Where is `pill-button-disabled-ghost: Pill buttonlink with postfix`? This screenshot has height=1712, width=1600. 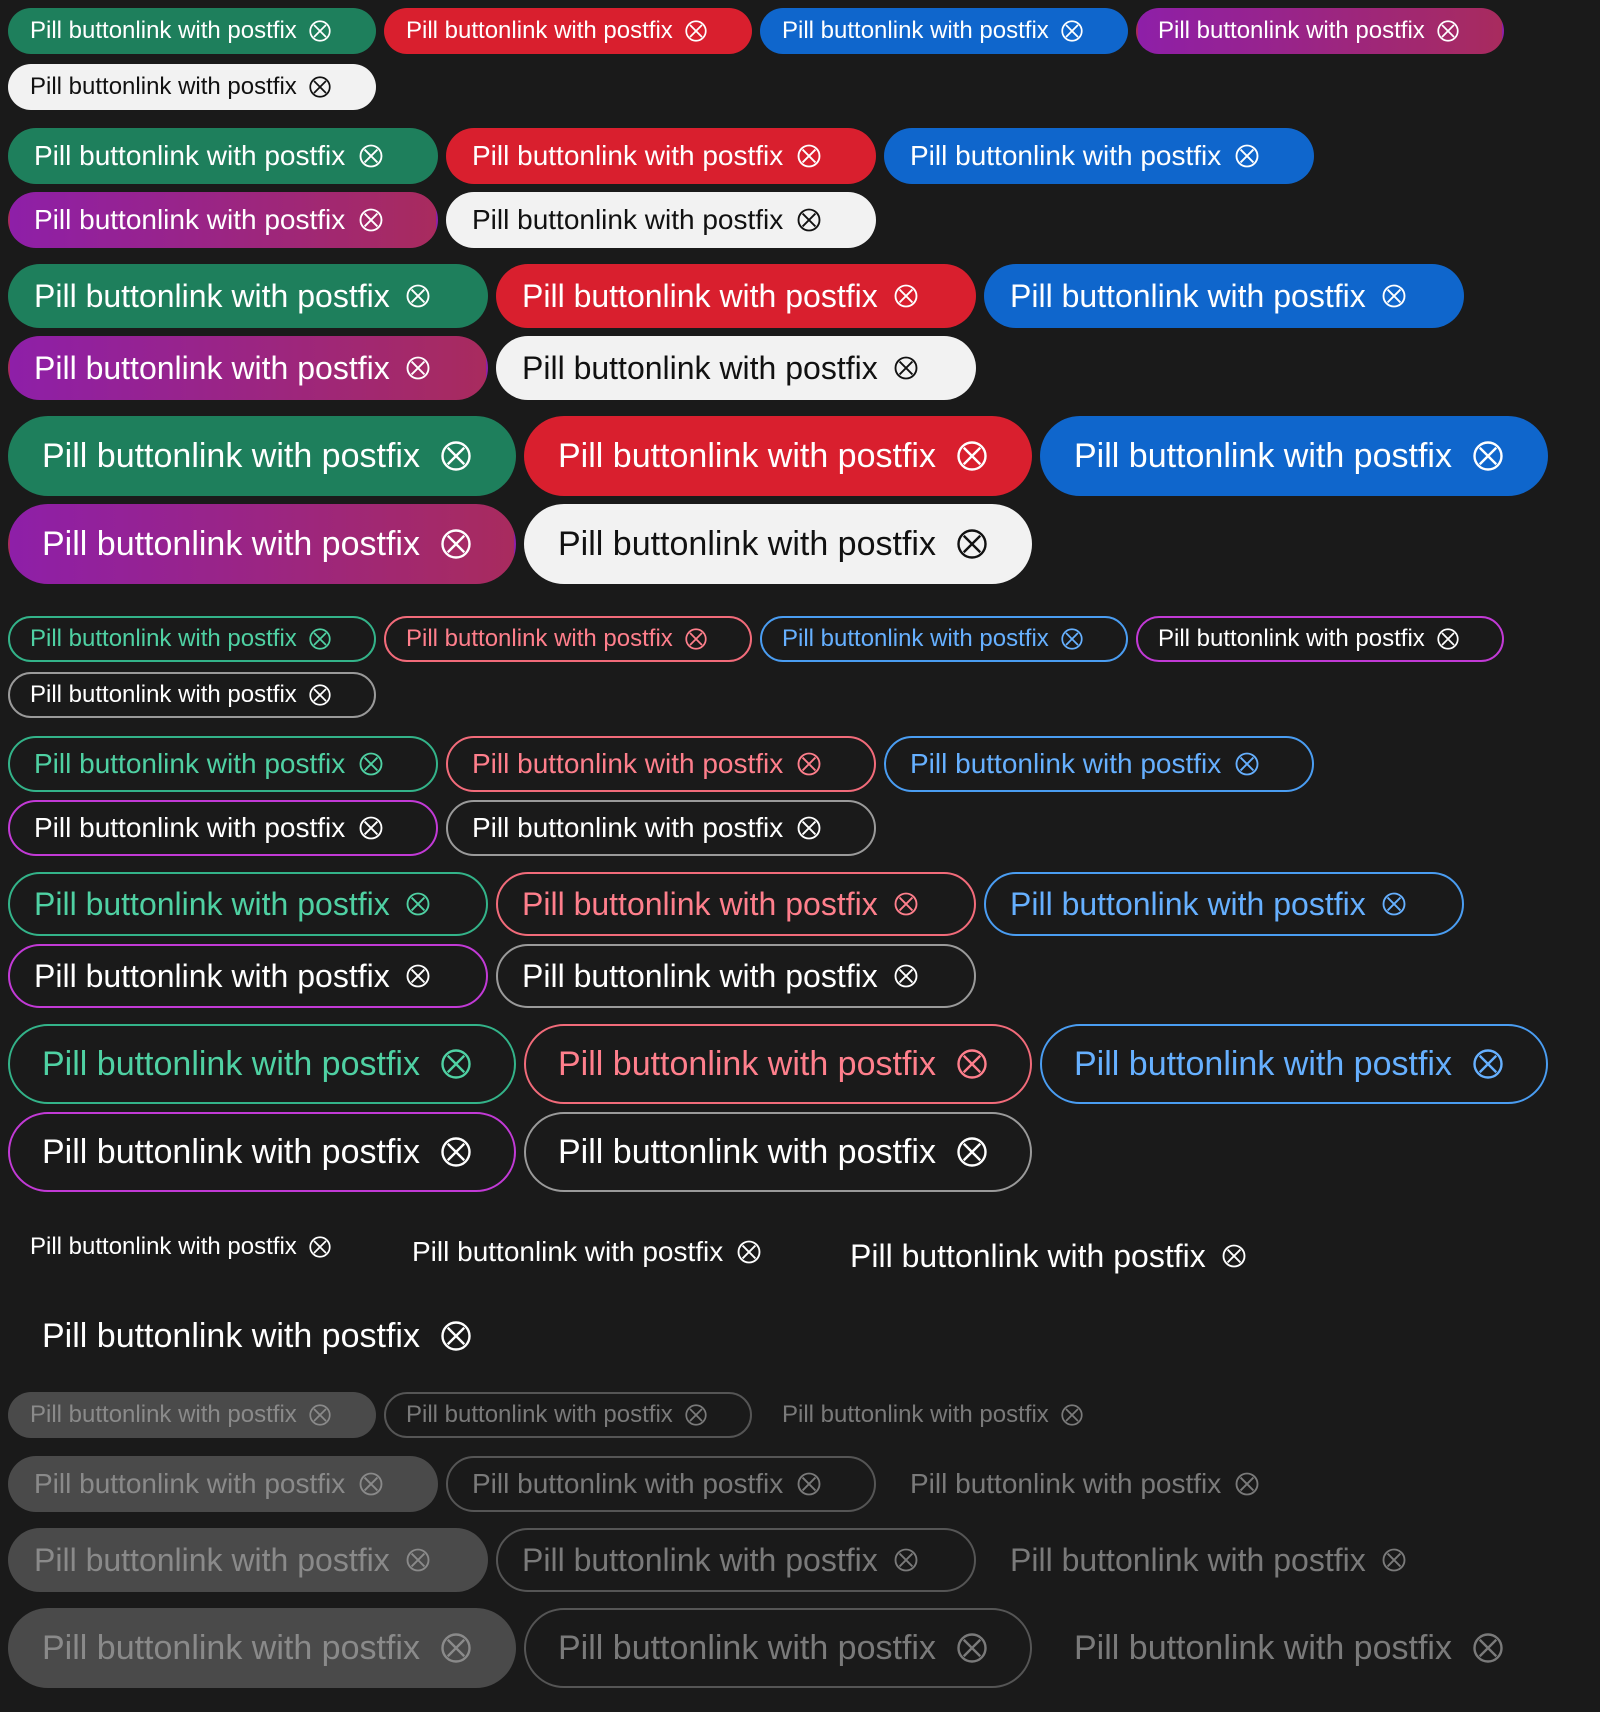
pill-button-disabled-ghost: Pill buttonlink with postfix is located at coordinates (1099, 1484).